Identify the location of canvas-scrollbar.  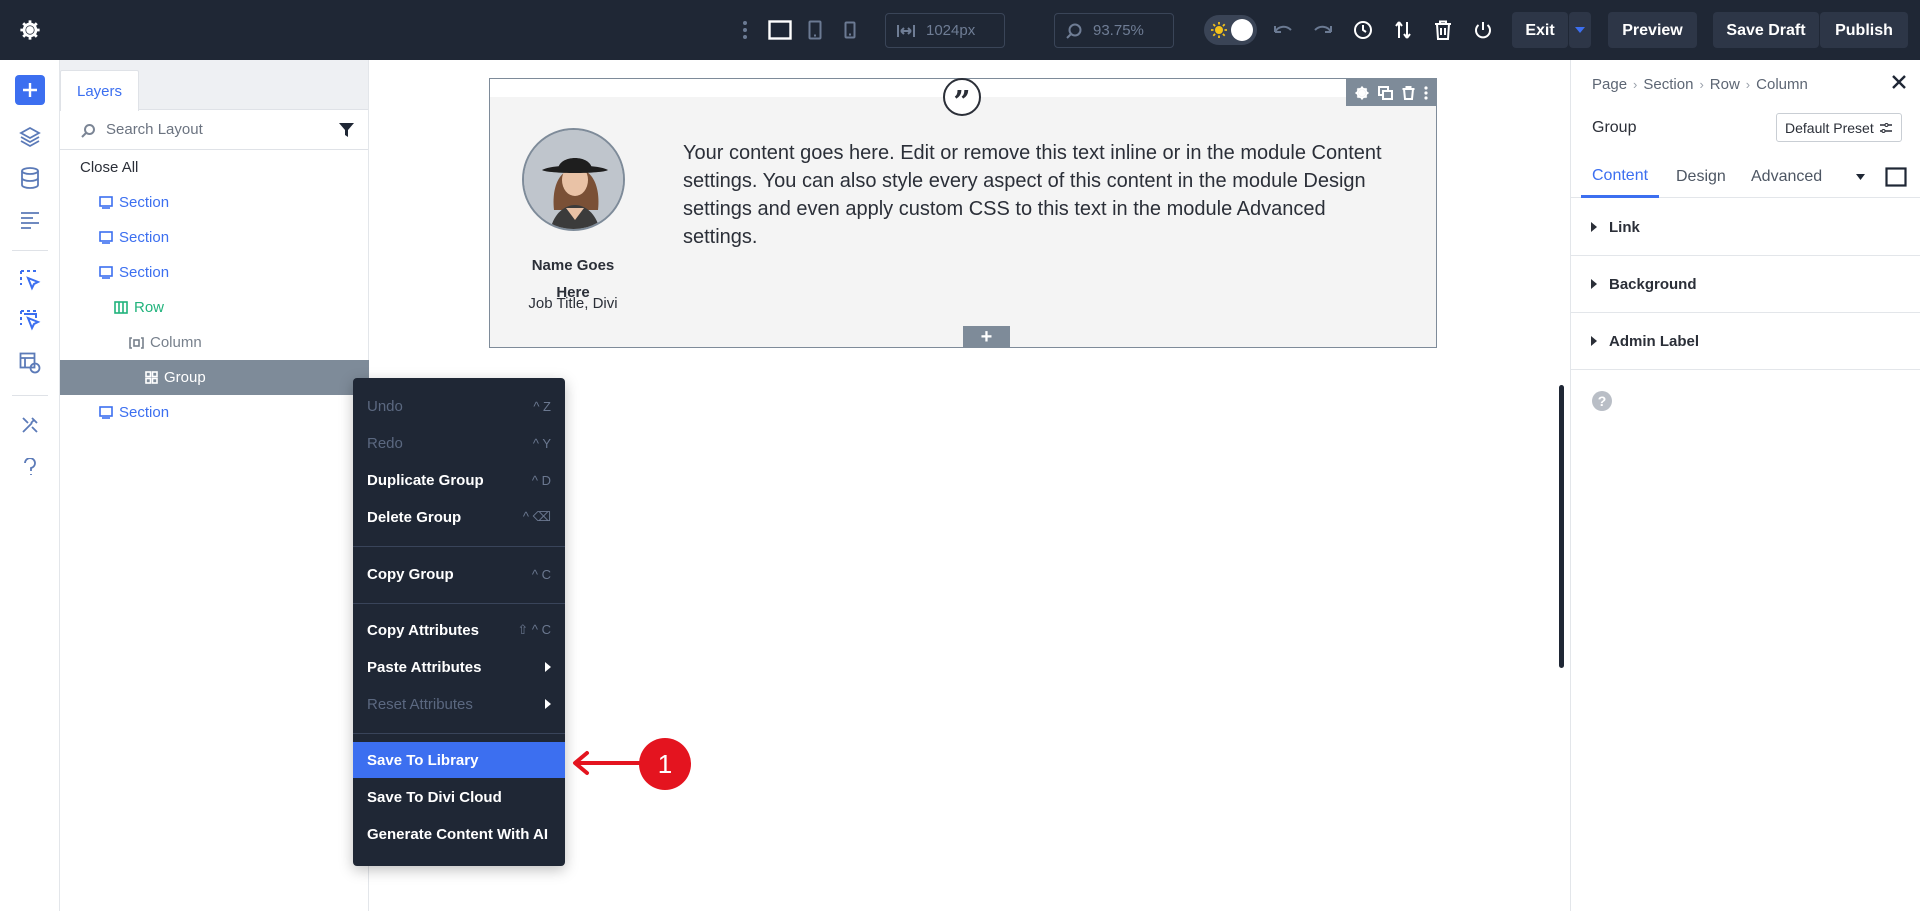
(1561, 526).